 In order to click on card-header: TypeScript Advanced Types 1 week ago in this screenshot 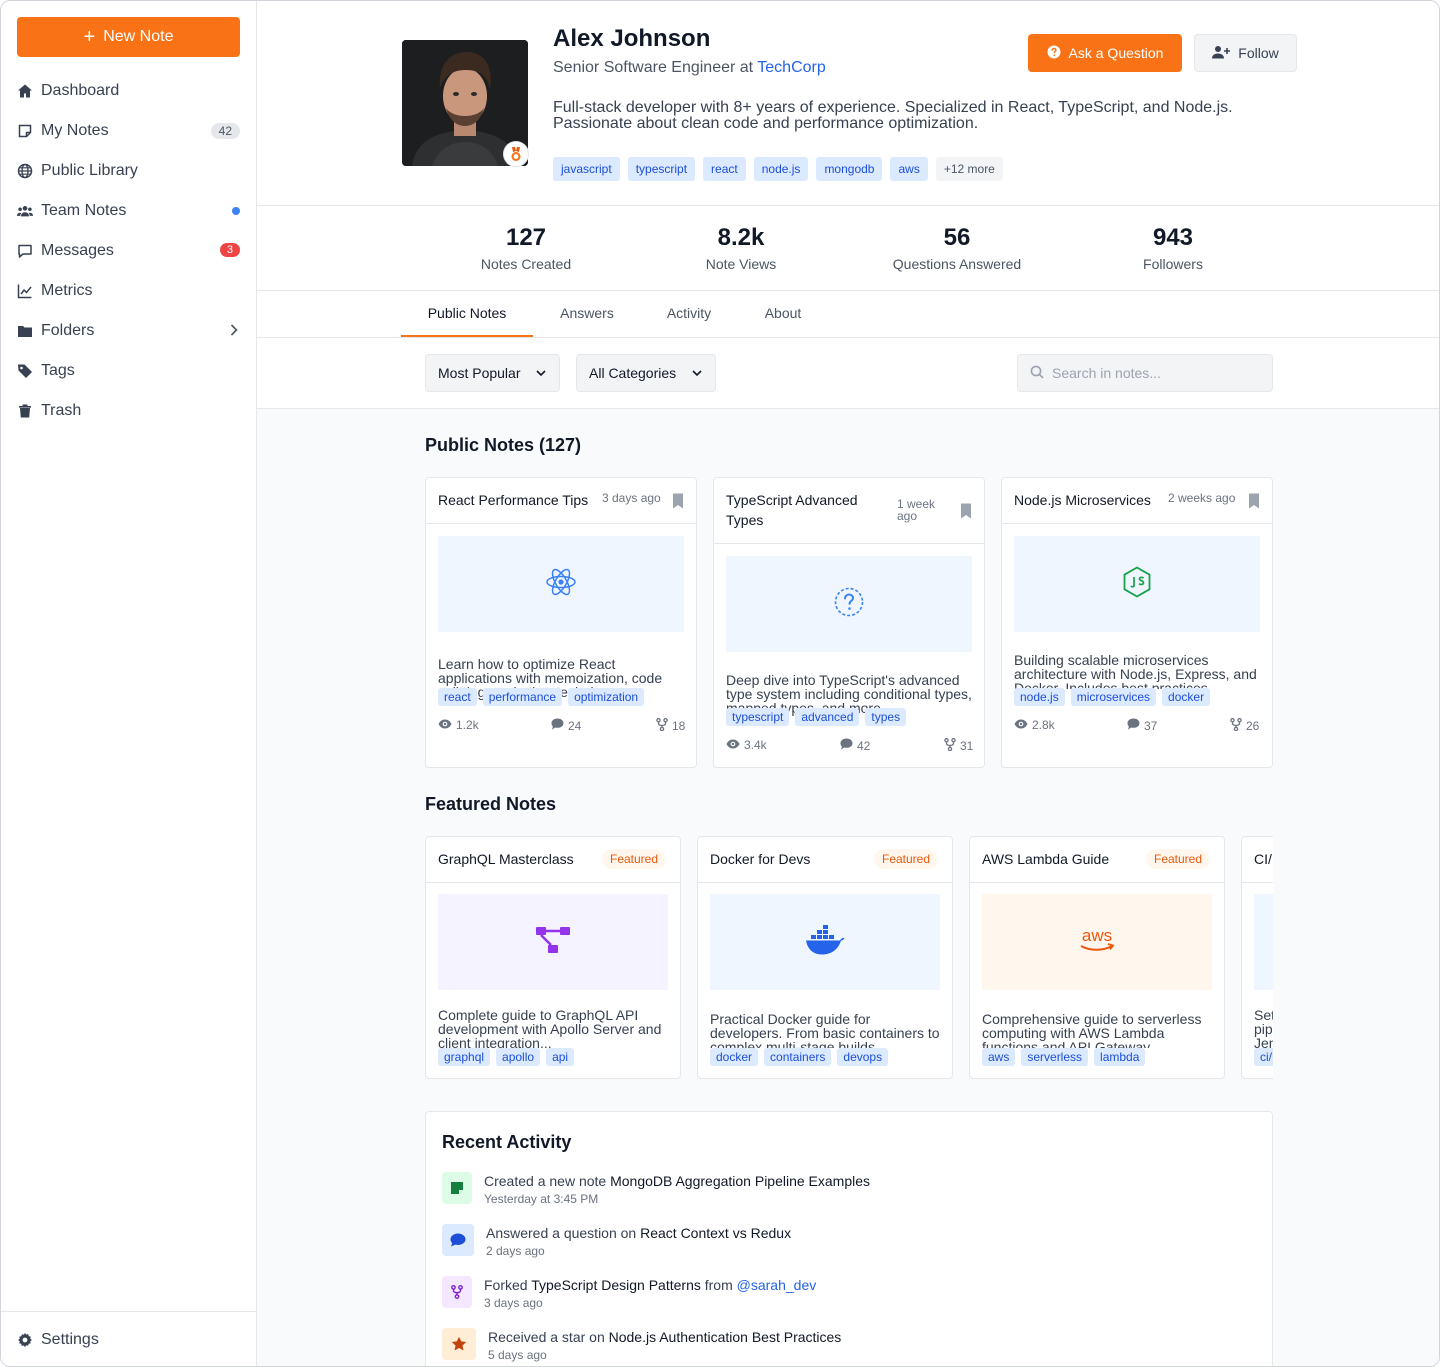, I will do `click(849, 511)`.